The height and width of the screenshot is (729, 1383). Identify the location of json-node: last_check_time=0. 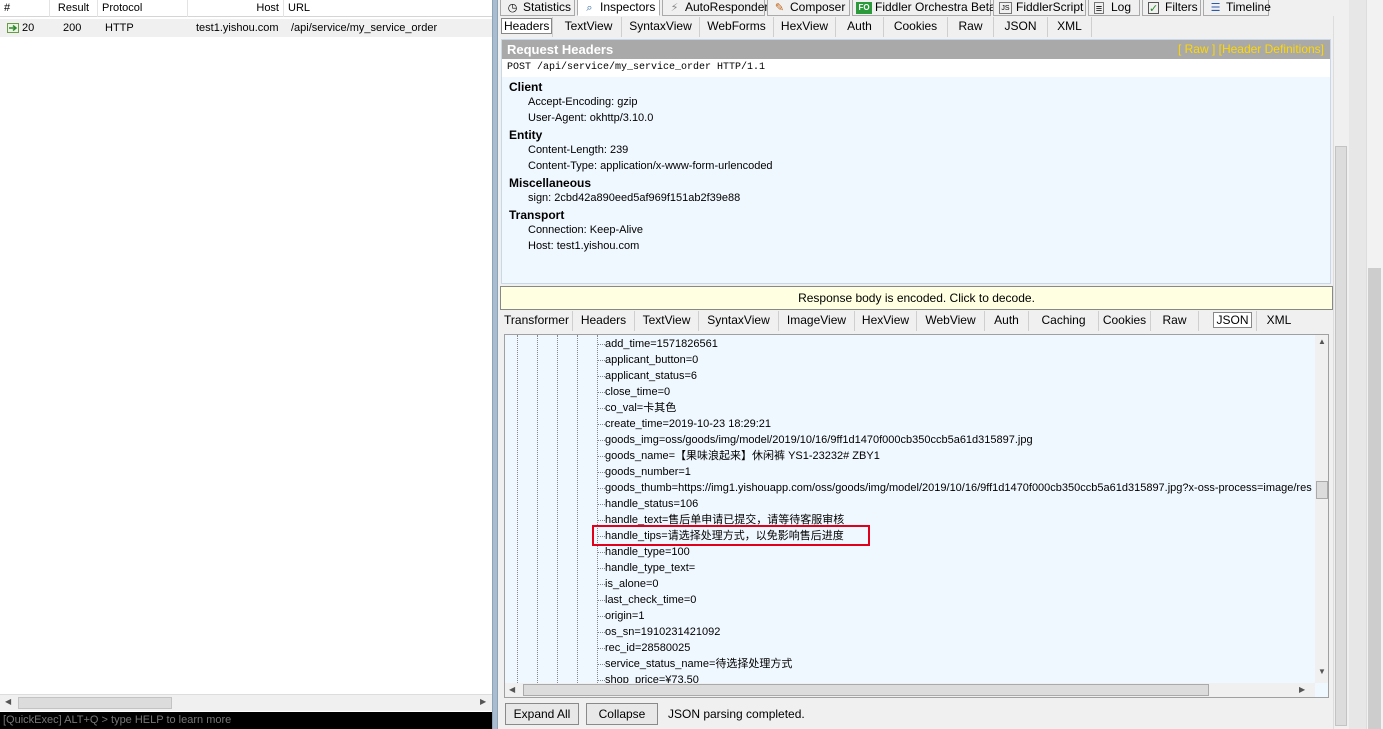
(650, 600).